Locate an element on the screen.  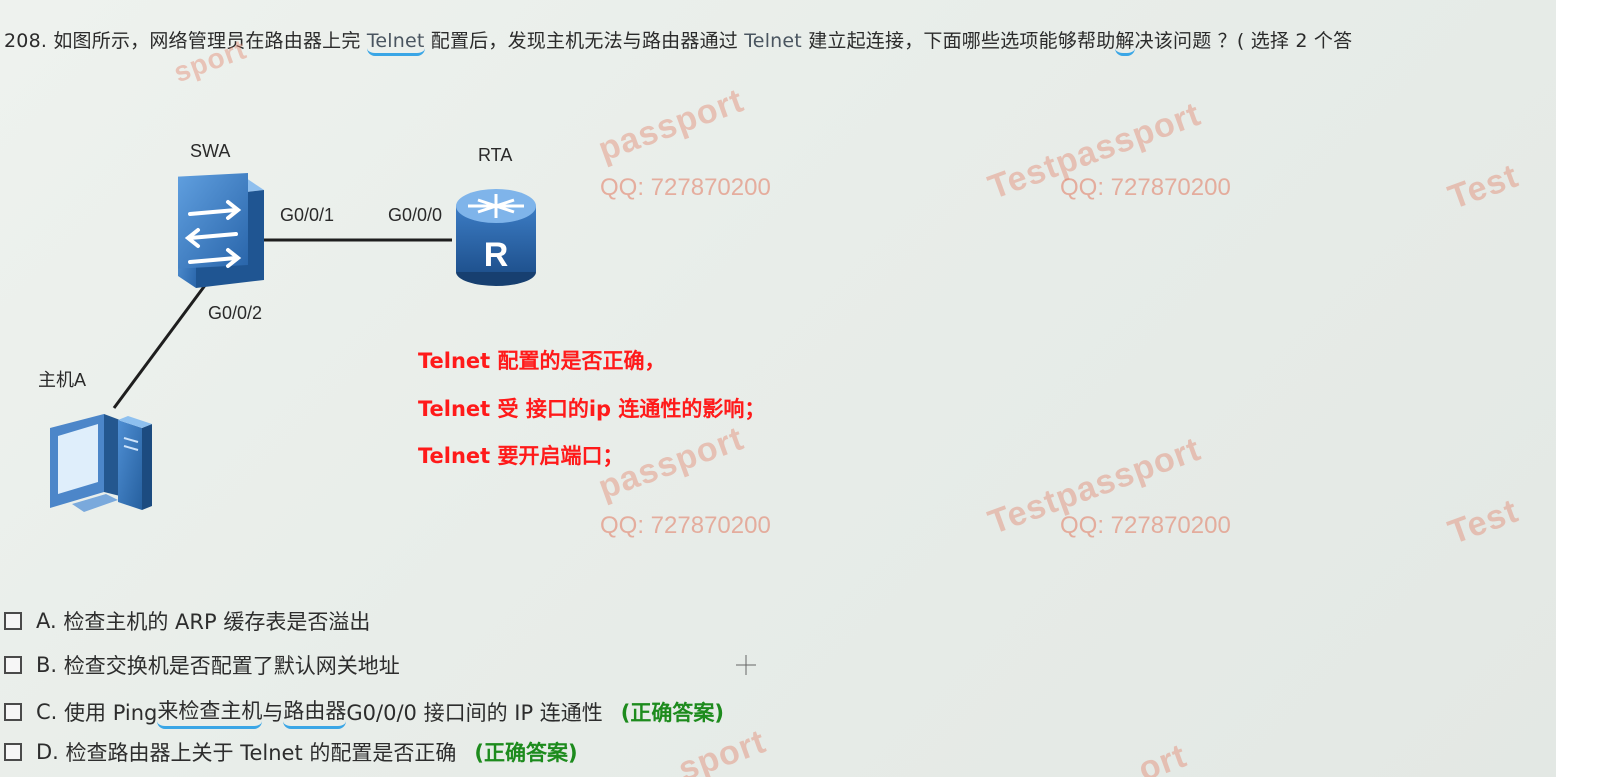
option-a: A. 检查主机的 ARP 缓存表是否溢出 is located at coordinates (187, 621).